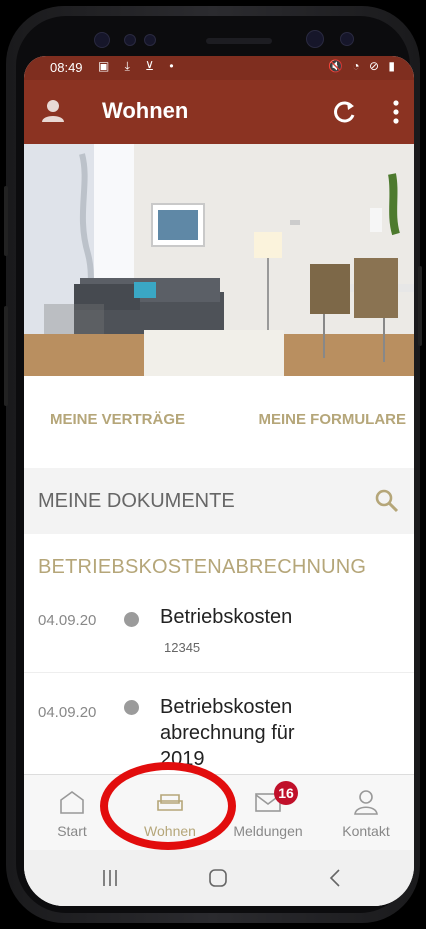 The height and width of the screenshot is (929, 426). What do you see at coordinates (219, 68) in the screenshot?
I see `status-bar: 08:49 ▣ ⤓ ⊻ • 🔇 ◔ ⊘ ▮` at bounding box center [219, 68].